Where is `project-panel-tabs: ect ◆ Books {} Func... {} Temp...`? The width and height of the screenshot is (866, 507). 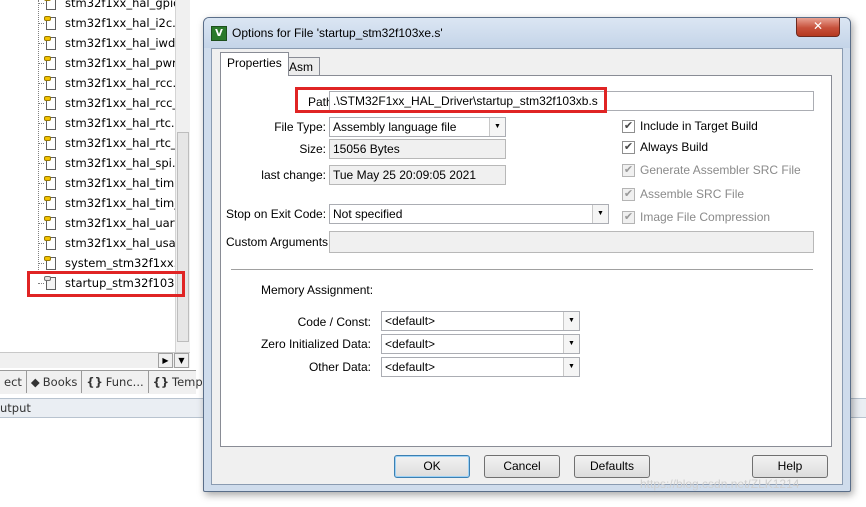 project-panel-tabs: ect ◆ Books {} Func... {} Temp... is located at coordinates (109, 382).